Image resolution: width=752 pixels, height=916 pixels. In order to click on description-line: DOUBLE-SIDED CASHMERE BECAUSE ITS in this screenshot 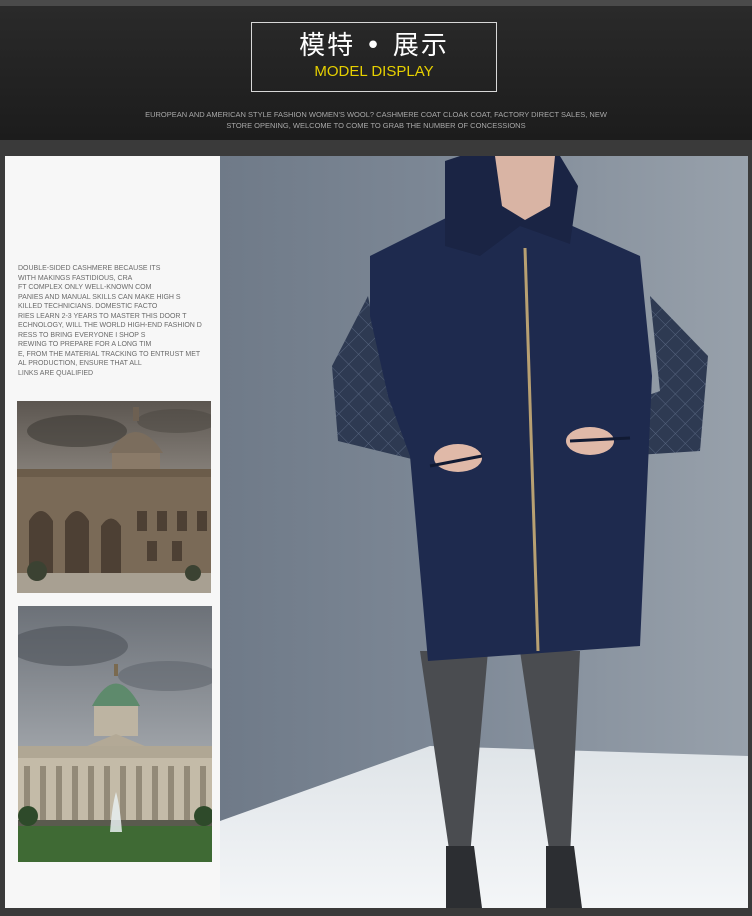, I will do `click(89, 268)`.